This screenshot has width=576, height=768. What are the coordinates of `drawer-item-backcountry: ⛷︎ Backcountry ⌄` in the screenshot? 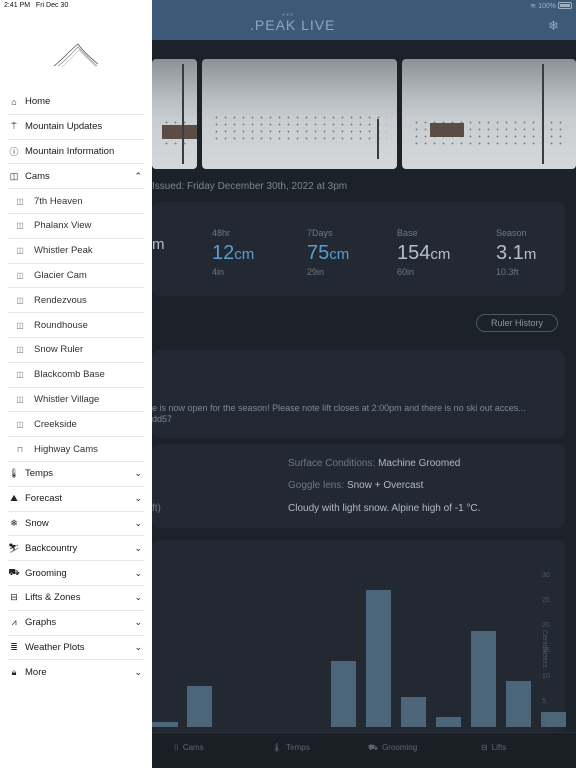 It's located at (76, 549).